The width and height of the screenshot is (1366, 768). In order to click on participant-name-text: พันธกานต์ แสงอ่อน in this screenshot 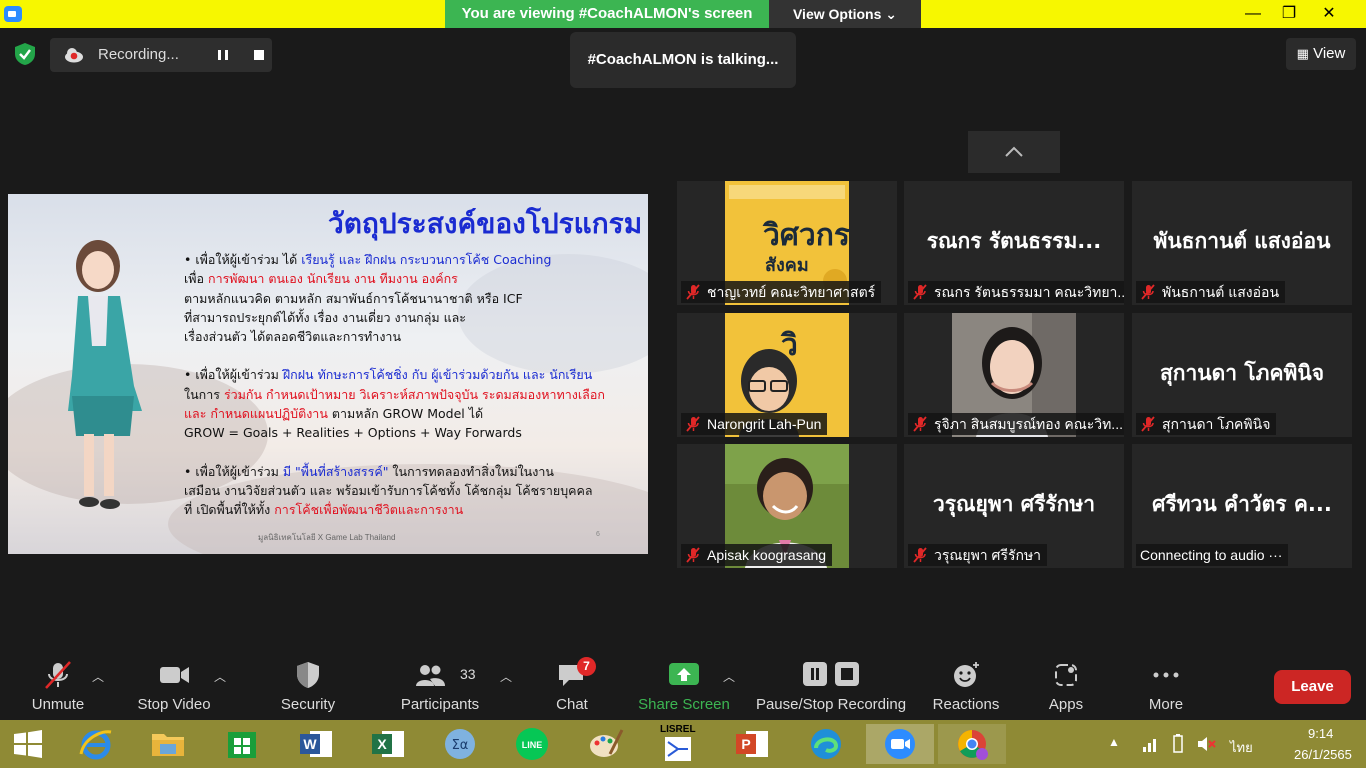, I will do `click(1221, 292)`.